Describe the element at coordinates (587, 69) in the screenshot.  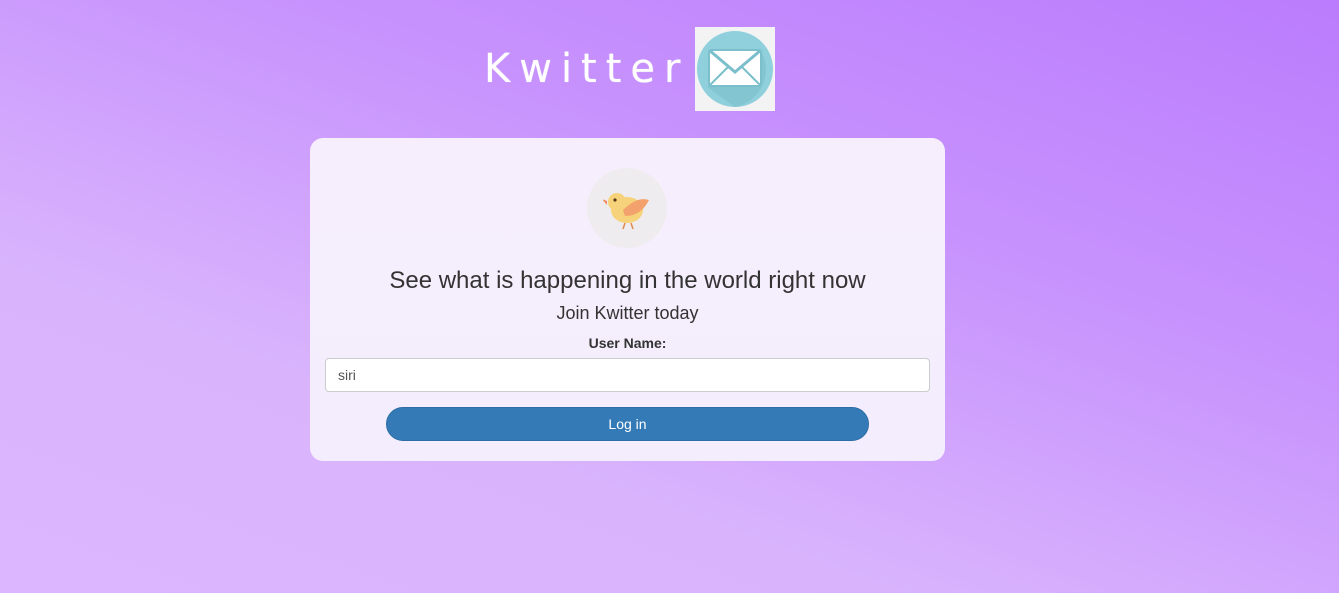
I see `brand-title: Kwitter` at that location.